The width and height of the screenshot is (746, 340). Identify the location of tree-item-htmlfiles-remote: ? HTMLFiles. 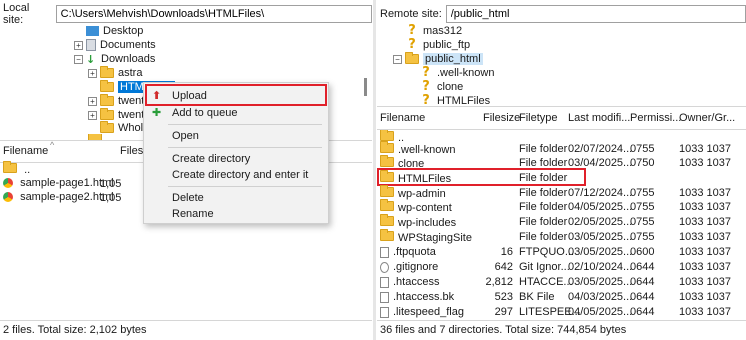
(454, 100).